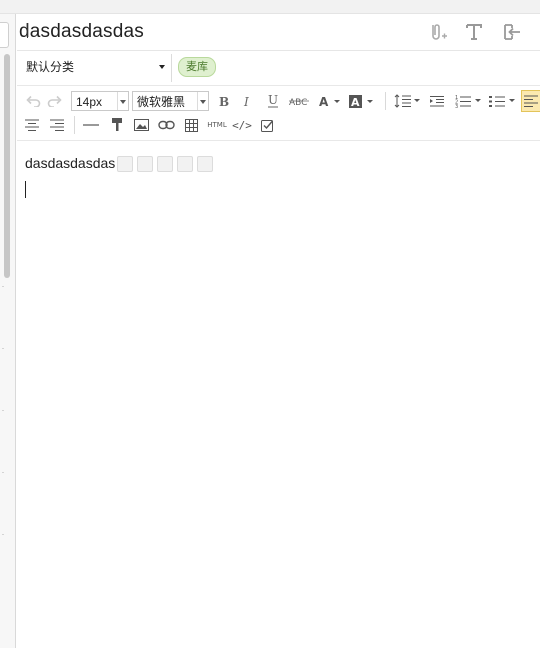  I want to click on formatting-toolbar: 14px 微软雅黑 B I U ABC A A 1 2 3 HTML </>, so click(278, 113).